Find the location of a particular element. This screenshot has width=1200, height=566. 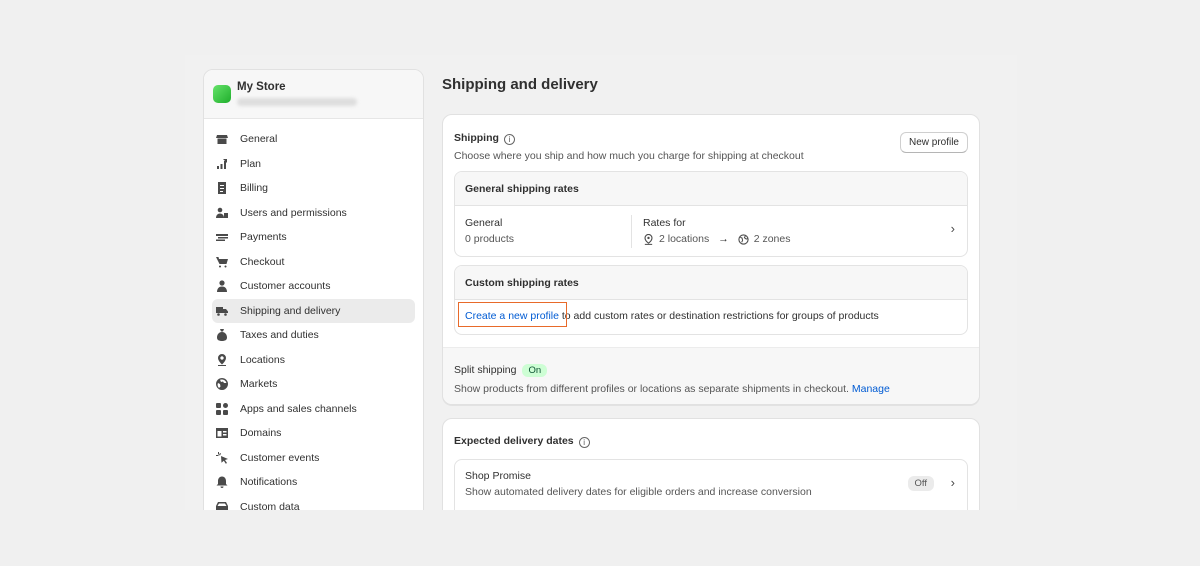

sidebar-item-label: Users and permissions is located at coordinates (293, 212).